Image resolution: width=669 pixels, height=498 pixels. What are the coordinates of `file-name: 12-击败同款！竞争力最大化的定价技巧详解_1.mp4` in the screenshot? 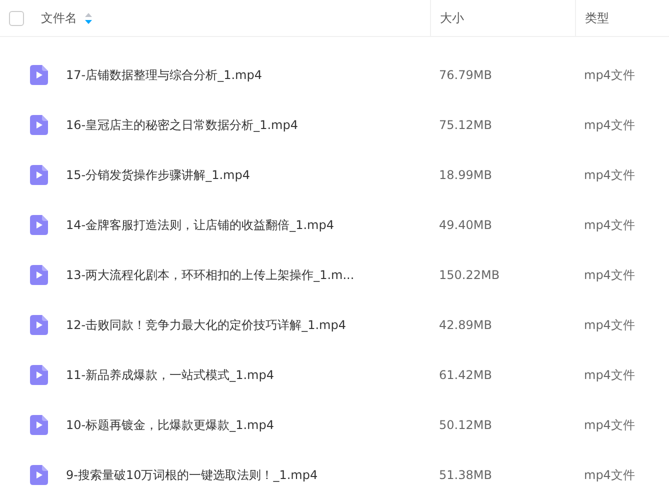 It's located at (206, 325).